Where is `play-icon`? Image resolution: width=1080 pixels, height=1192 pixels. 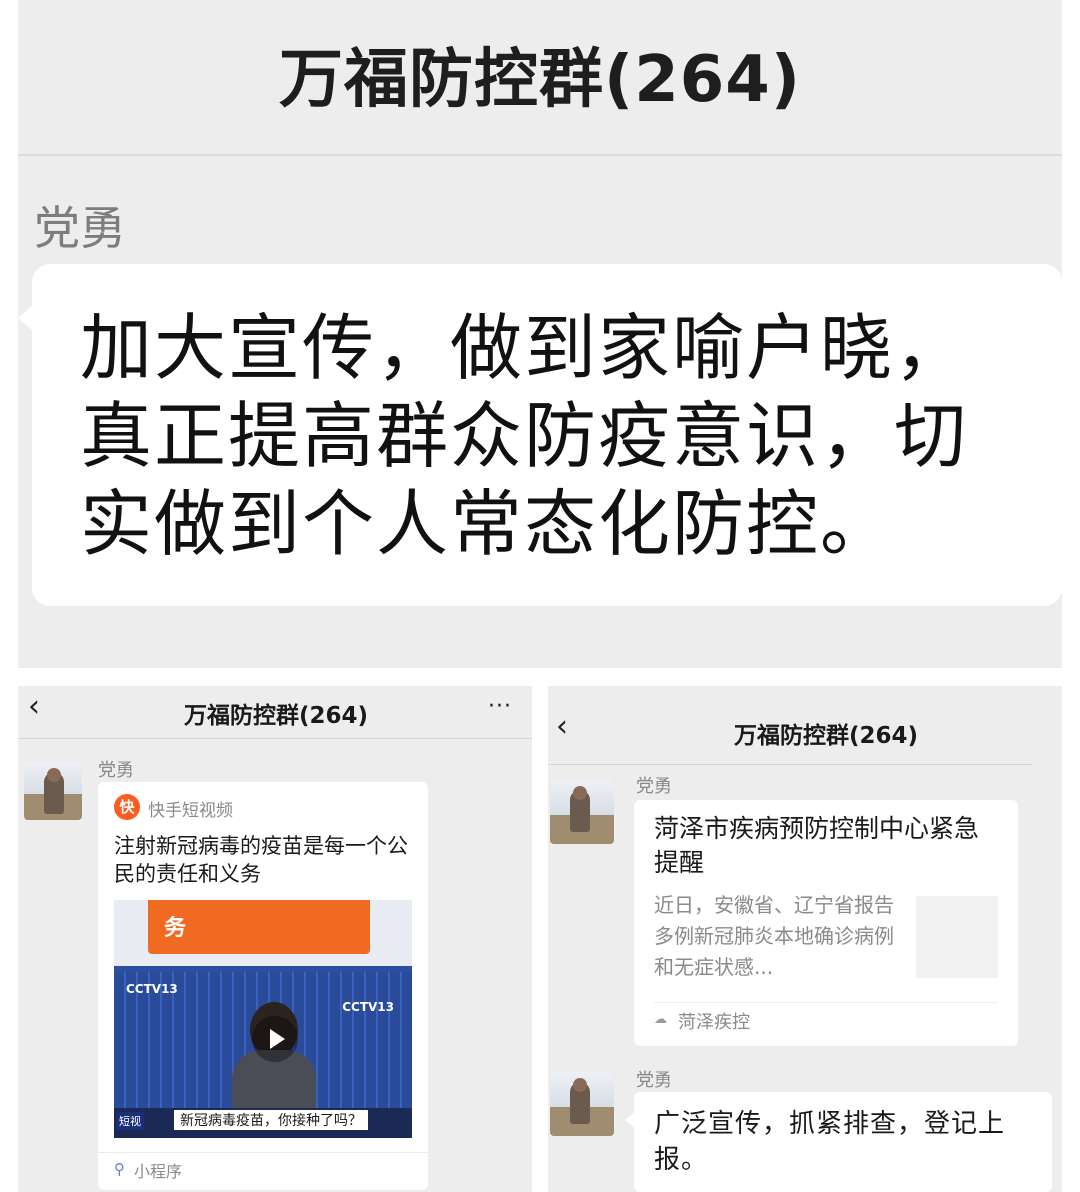
play-icon is located at coordinates (275, 1039).